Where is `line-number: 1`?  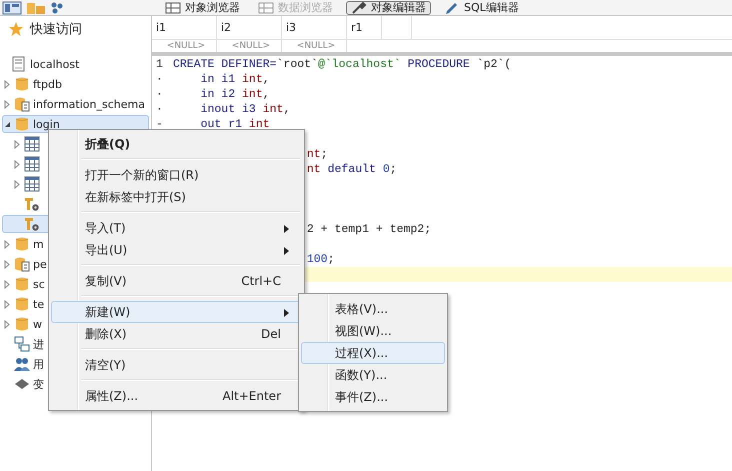
line-number: 1 is located at coordinates (159, 64).